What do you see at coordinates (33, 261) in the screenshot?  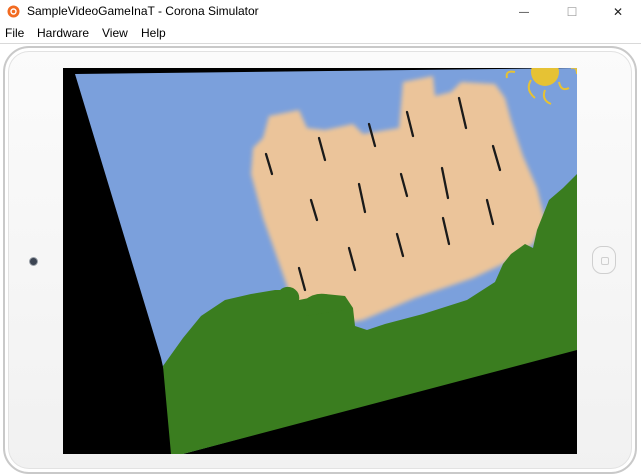 I see `camera-icon` at bounding box center [33, 261].